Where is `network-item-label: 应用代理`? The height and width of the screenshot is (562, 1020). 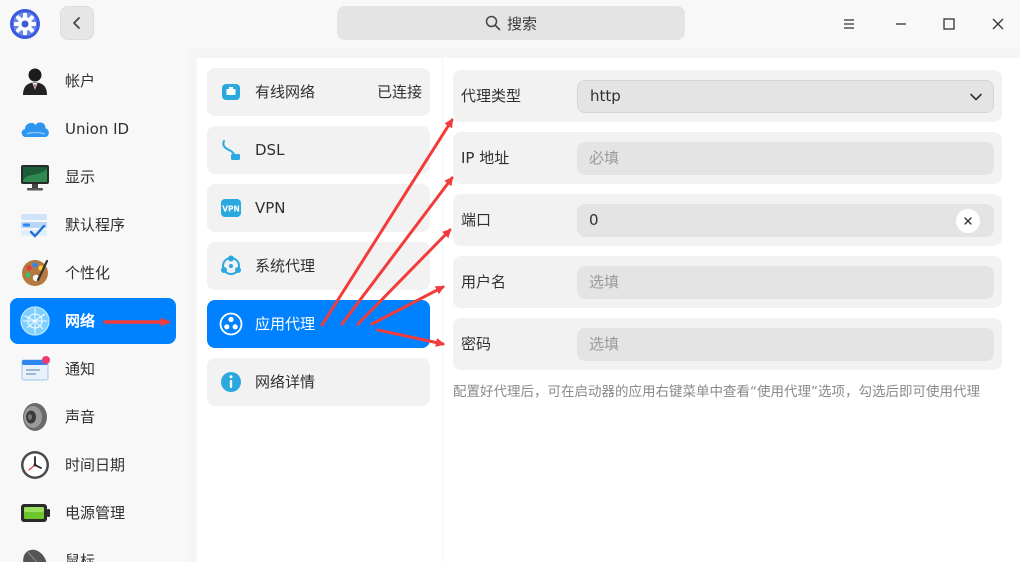
network-item-label: 应用代理 is located at coordinates (285, 324).